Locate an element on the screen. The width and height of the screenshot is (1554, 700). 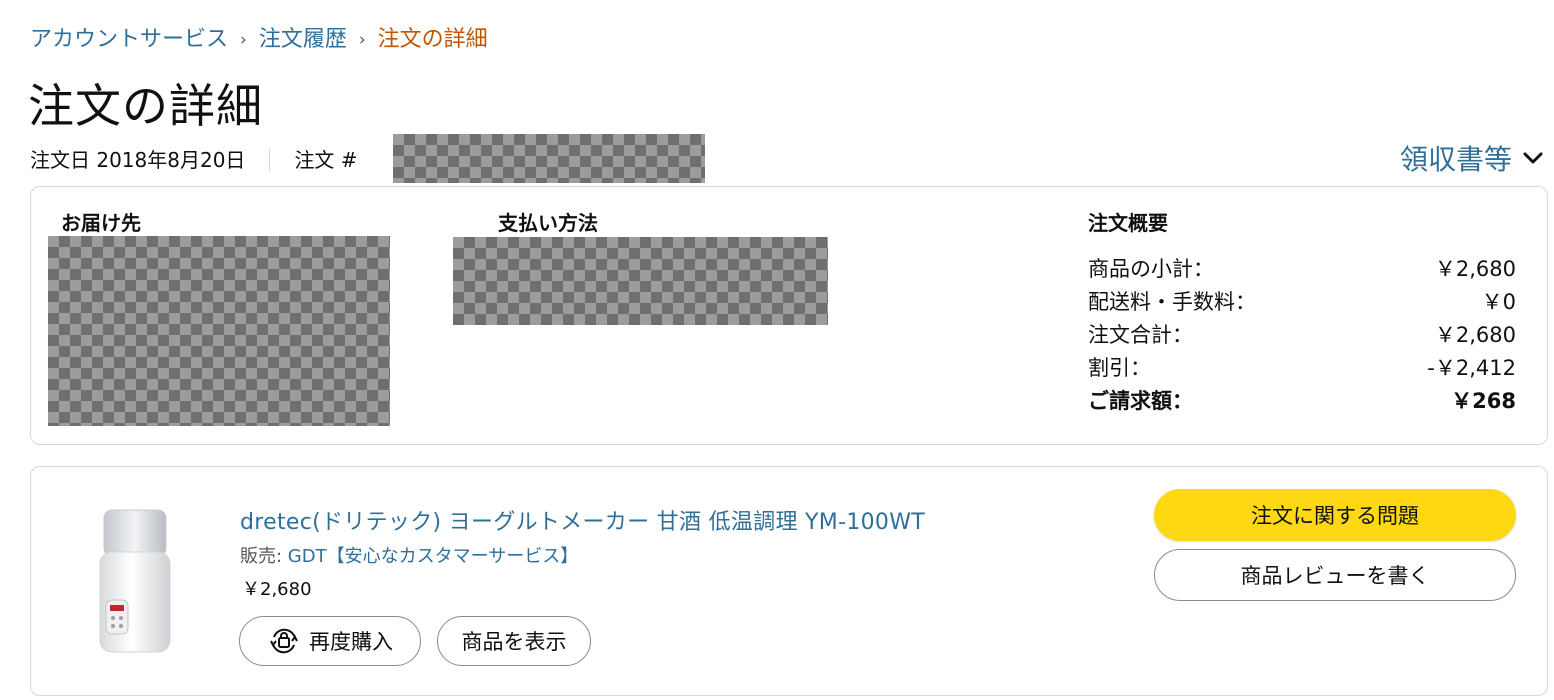
view-product-label: 商品を表示 is located at coordinates (514, 642).